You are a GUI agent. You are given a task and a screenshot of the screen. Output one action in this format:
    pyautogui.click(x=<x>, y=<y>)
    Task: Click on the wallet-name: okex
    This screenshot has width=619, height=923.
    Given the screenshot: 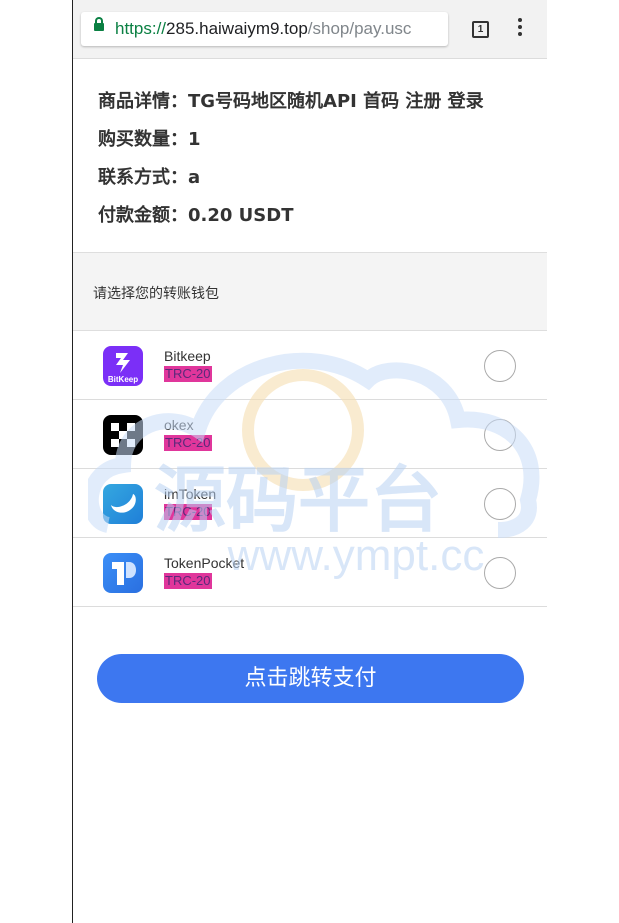 What is the action you would take?
    pyautogui.click(x=179, y=425)
    